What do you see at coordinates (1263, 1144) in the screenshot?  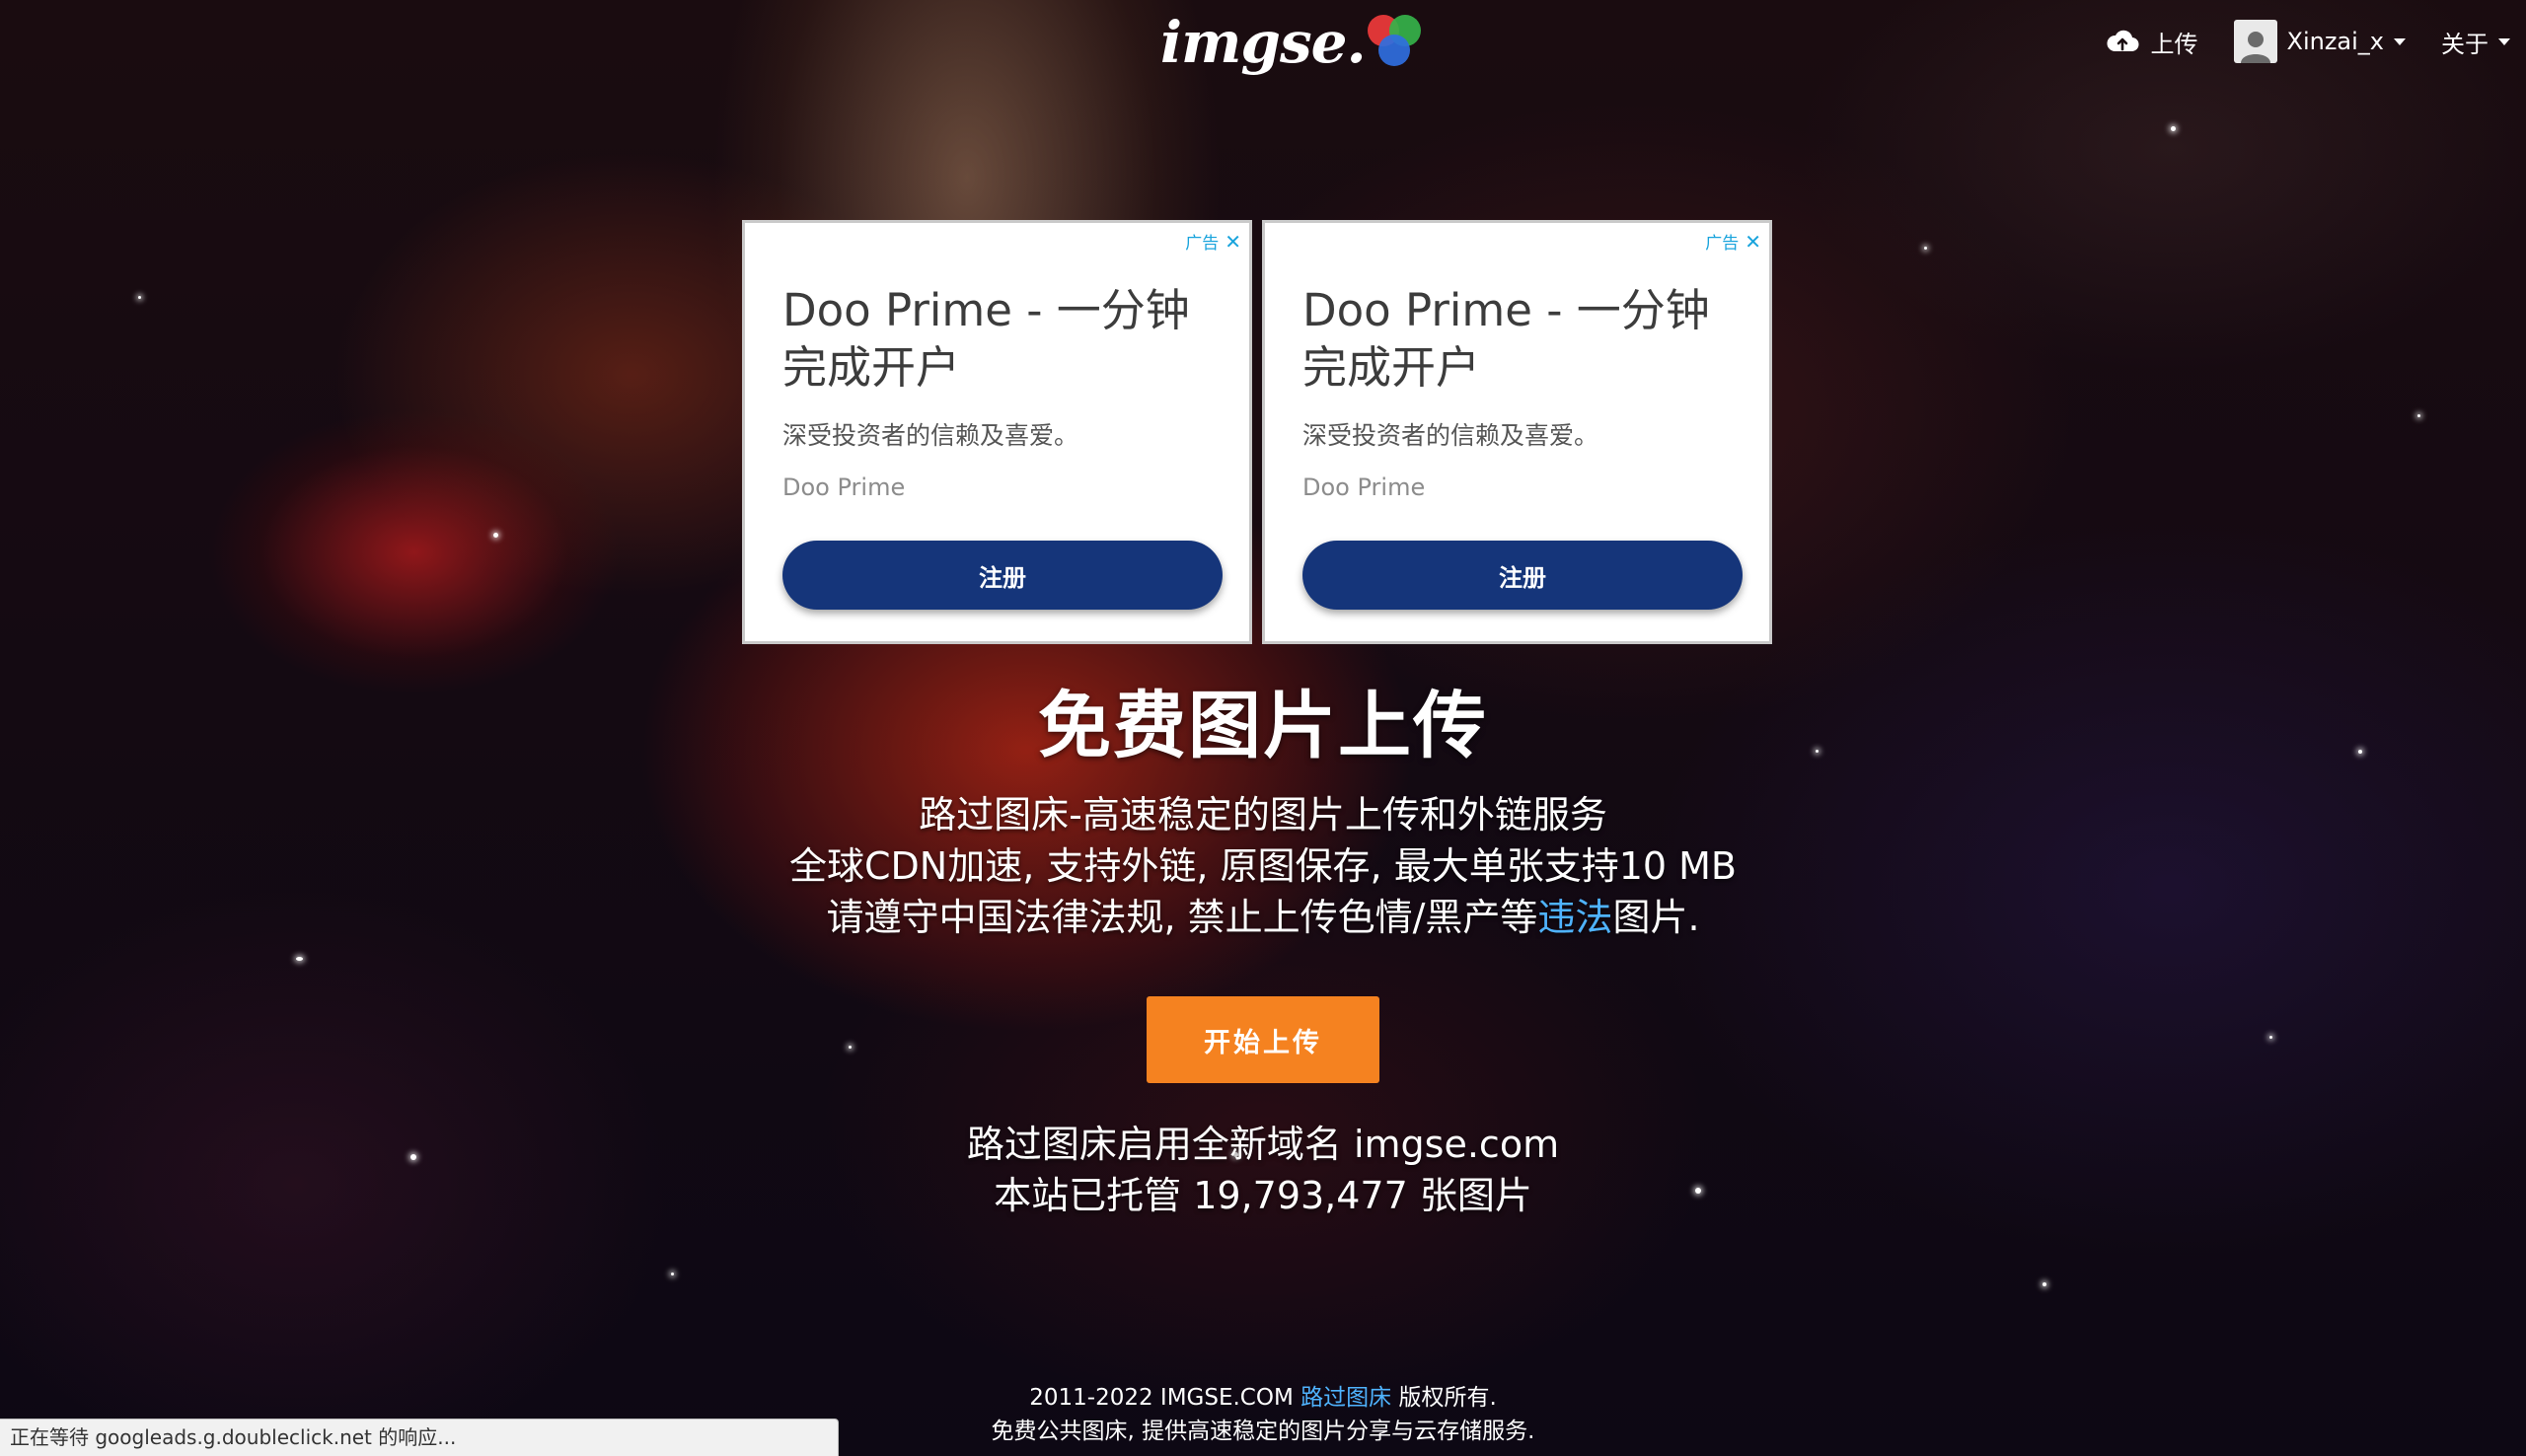 I see `new-domain-line: 路过图床启用全新域名 imgse.com` at bounding box center [1263, 1144].